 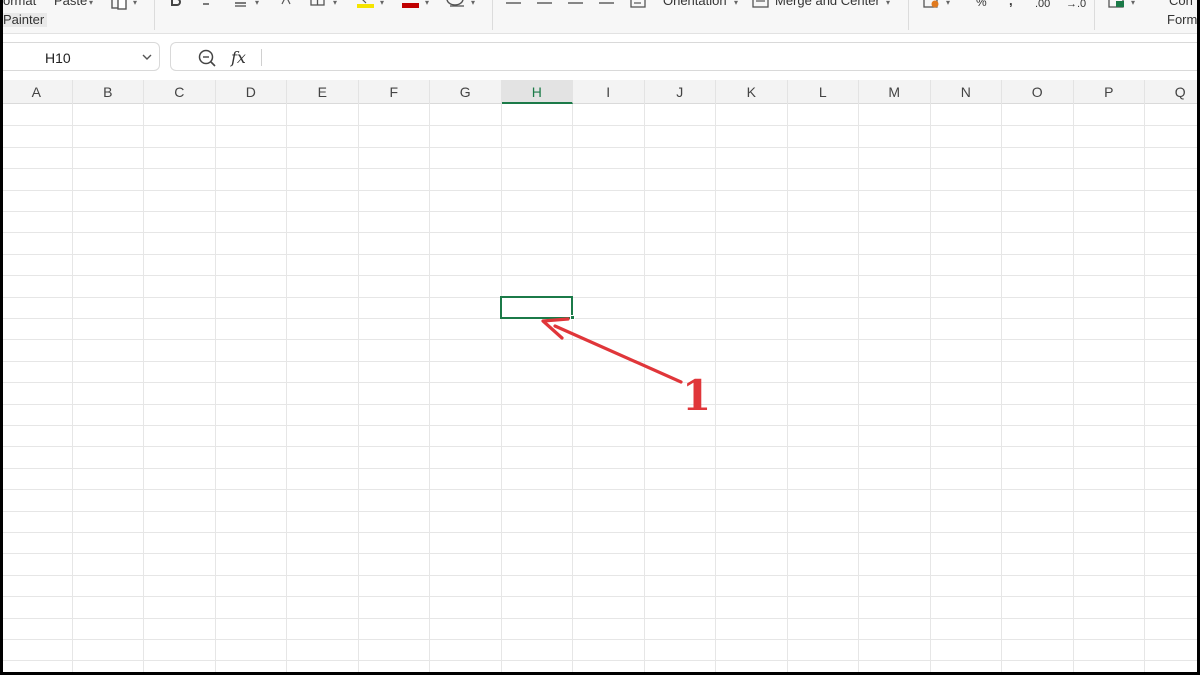 What do you see at coordinates (966, 92) in the screenshot?
I see `column-header-n: N` at bounding box center [966, 92].